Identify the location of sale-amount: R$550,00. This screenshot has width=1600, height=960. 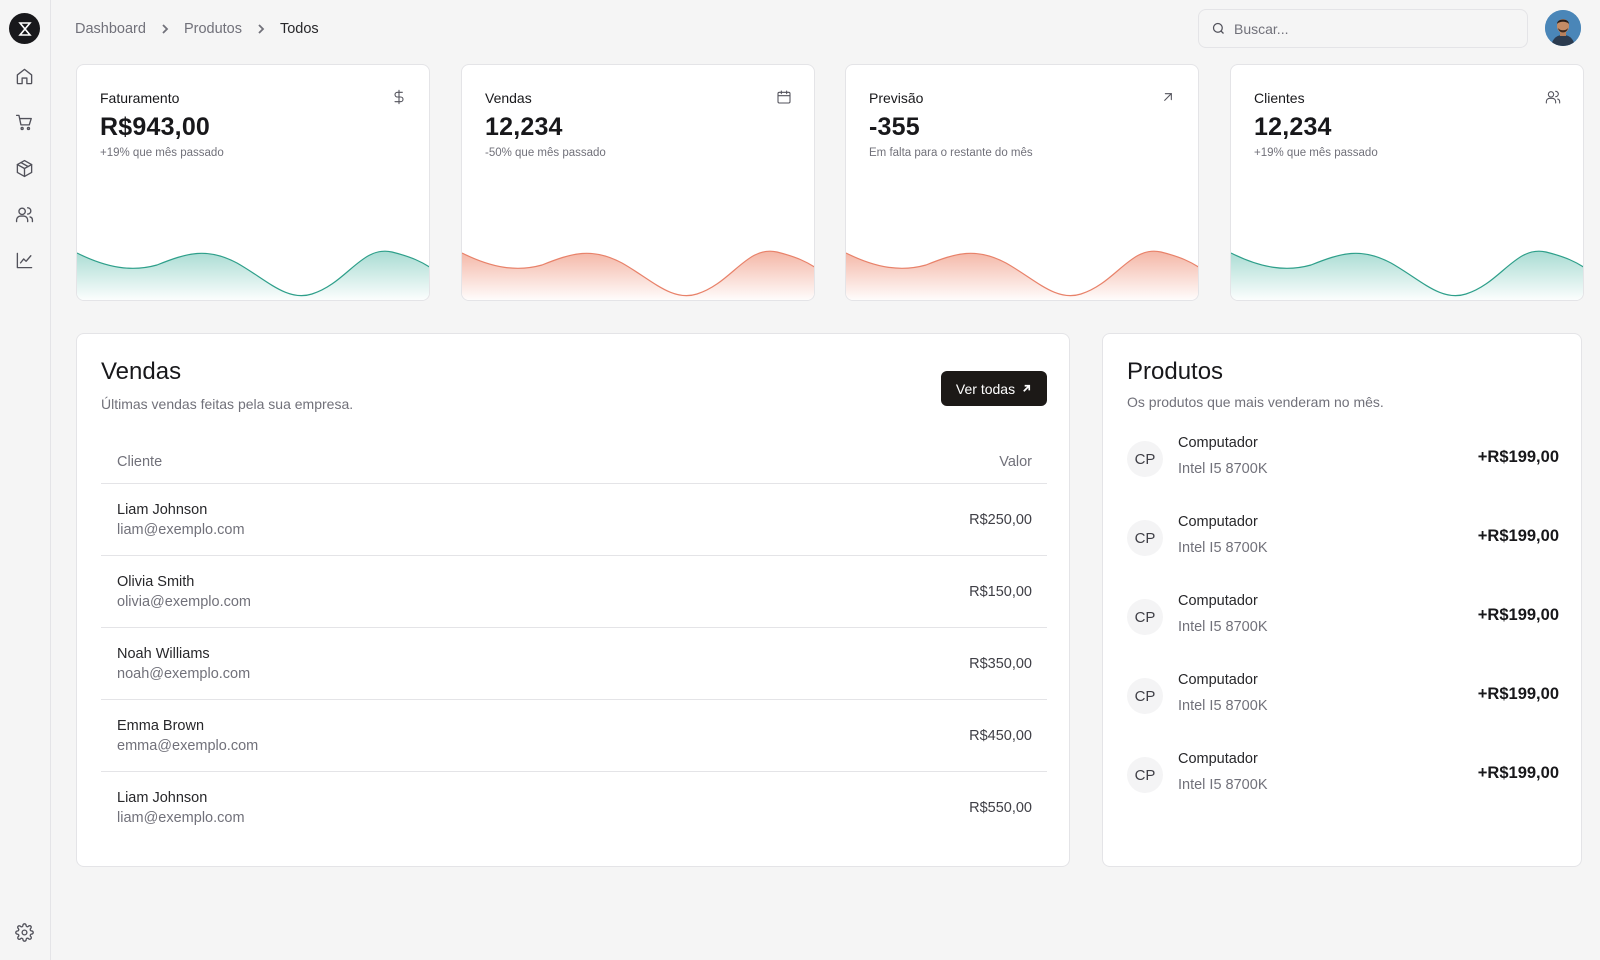
(1000, 808).